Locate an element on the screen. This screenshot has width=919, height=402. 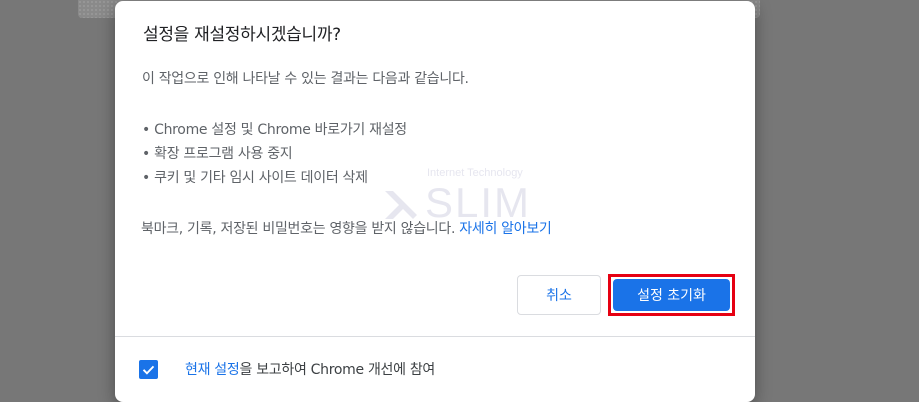
report-settings-footer: 현재 설정을 보고하여 Chrome 개선에 참여 is located at coordinates (287, 369).